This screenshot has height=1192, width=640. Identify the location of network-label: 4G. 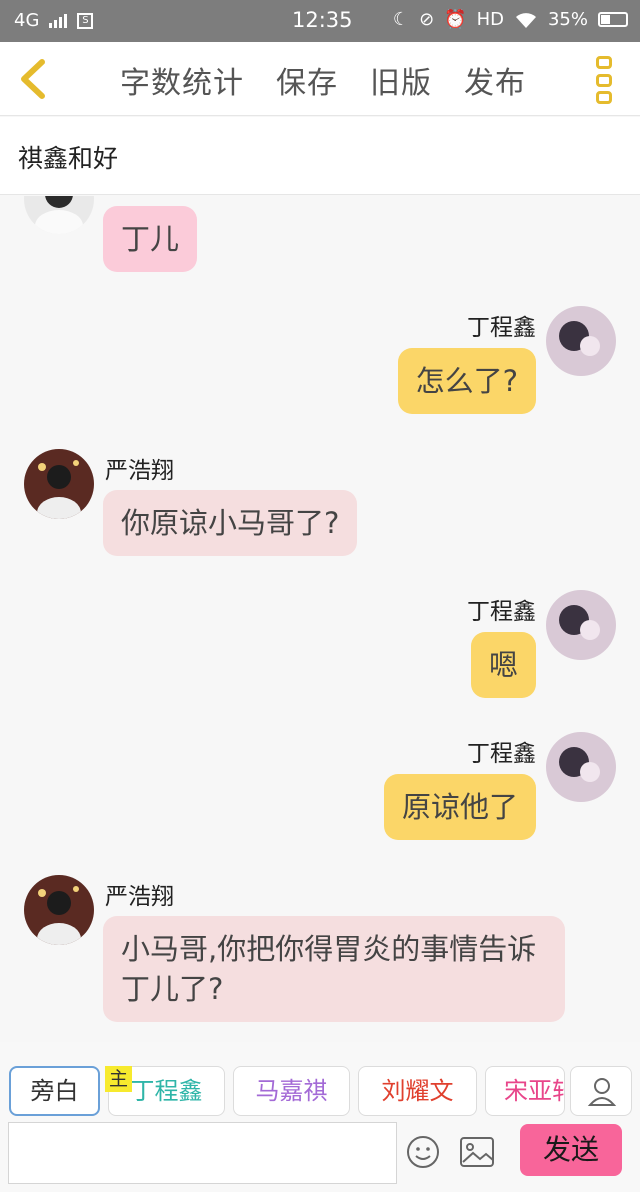
(27, 20).